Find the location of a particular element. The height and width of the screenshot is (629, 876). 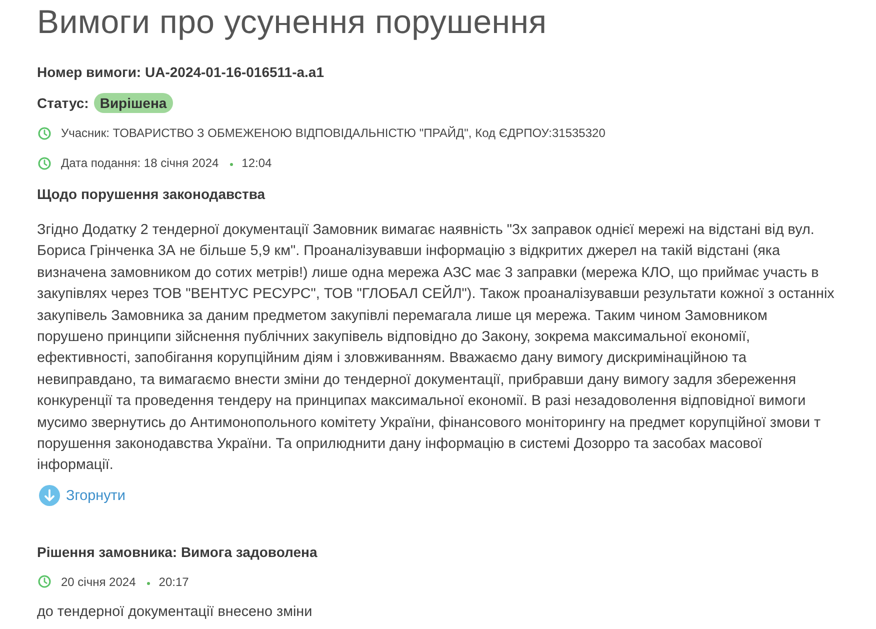

collapse-link: Згорнути is located at coordinates (81, 495).